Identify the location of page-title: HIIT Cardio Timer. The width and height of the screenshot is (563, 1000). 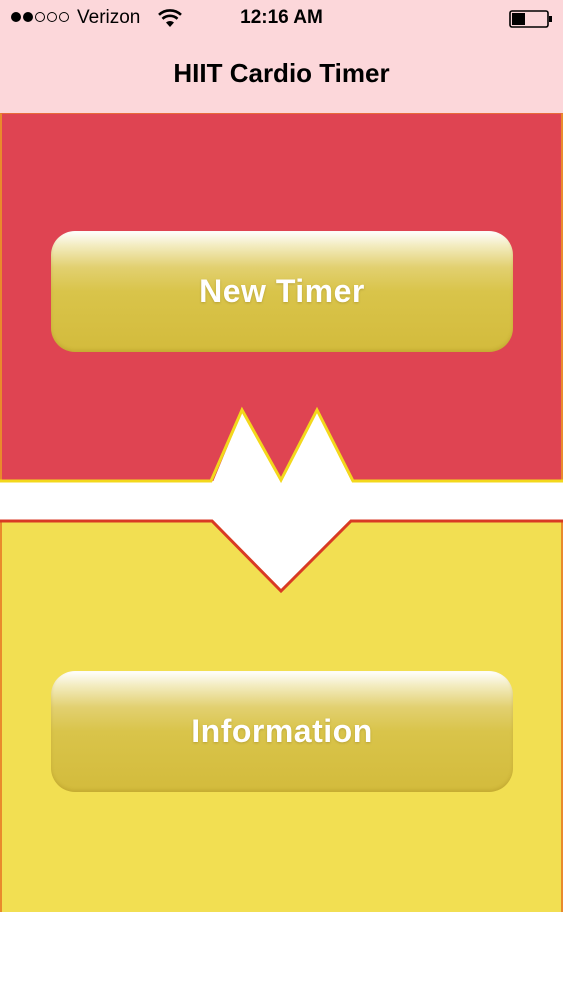
(281, 73).